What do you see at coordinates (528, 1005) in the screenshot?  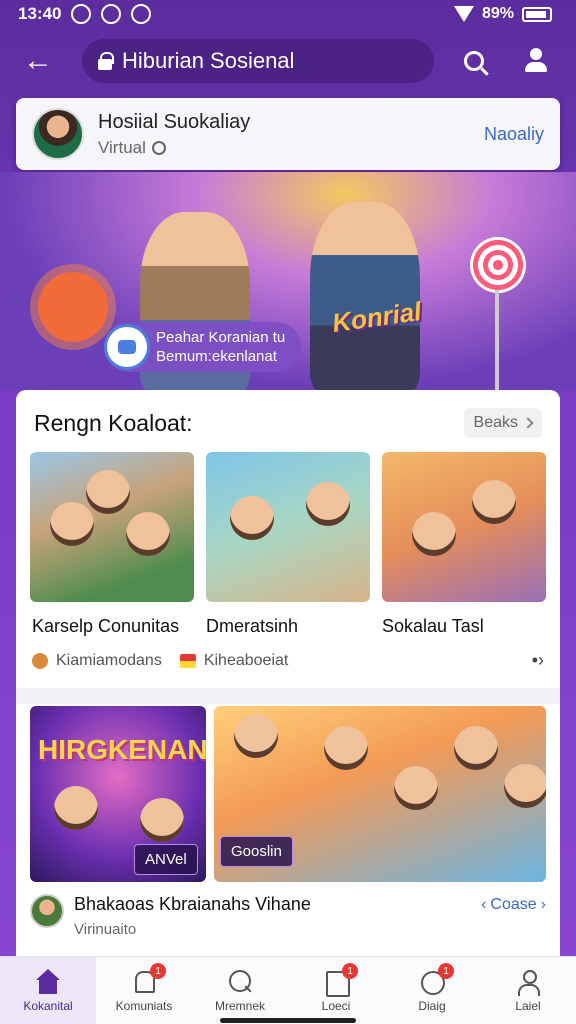 I see `nav-label-profile: Laiel` at bounding box center [528, 1005].